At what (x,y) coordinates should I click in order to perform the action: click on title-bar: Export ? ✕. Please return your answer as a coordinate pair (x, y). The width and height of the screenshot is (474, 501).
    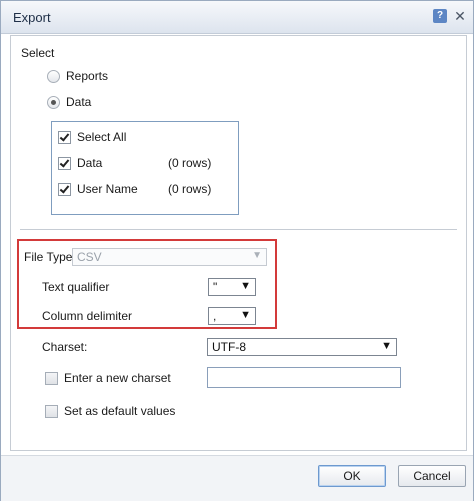
    Looking at the image, I should click on (237, 17).